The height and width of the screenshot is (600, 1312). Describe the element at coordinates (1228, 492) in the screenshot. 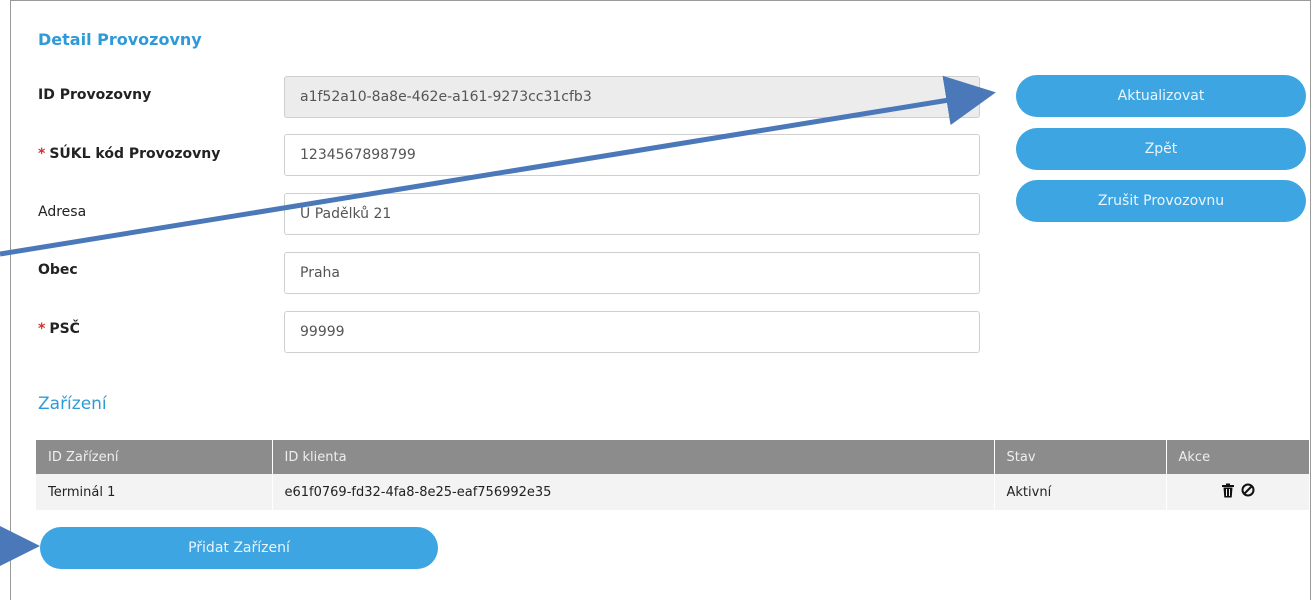

I see `trash-icon` at that location.